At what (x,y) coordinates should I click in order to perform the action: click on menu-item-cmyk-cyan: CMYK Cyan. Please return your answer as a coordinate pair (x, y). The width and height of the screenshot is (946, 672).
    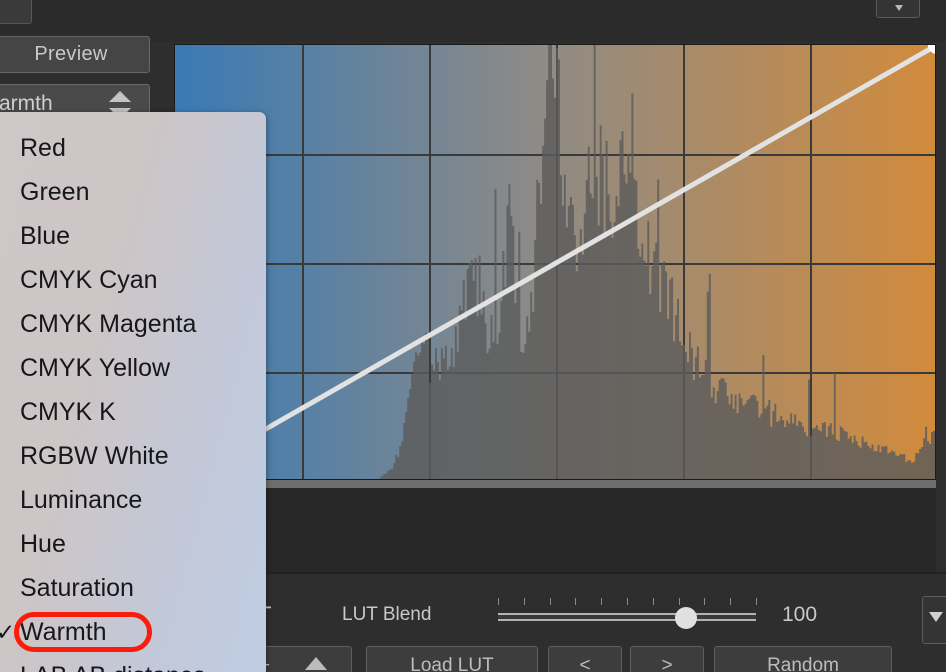
    Looking at the image, I should click on (133, 280).